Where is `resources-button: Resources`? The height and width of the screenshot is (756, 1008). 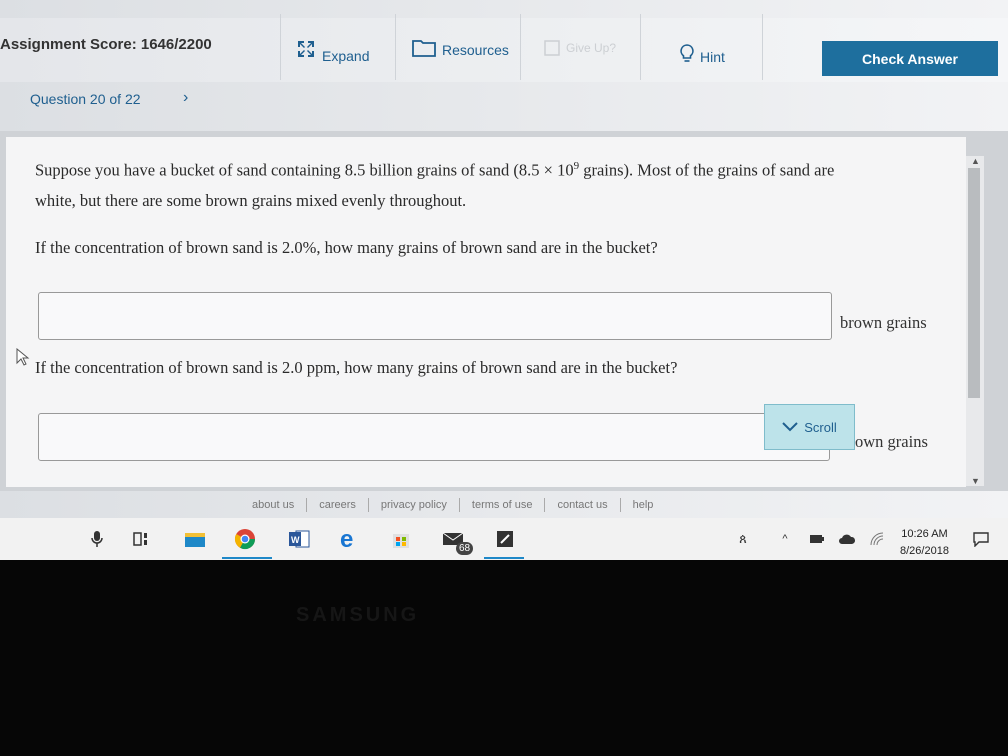 resources-button: Resources is located at coordinates (460, 48).